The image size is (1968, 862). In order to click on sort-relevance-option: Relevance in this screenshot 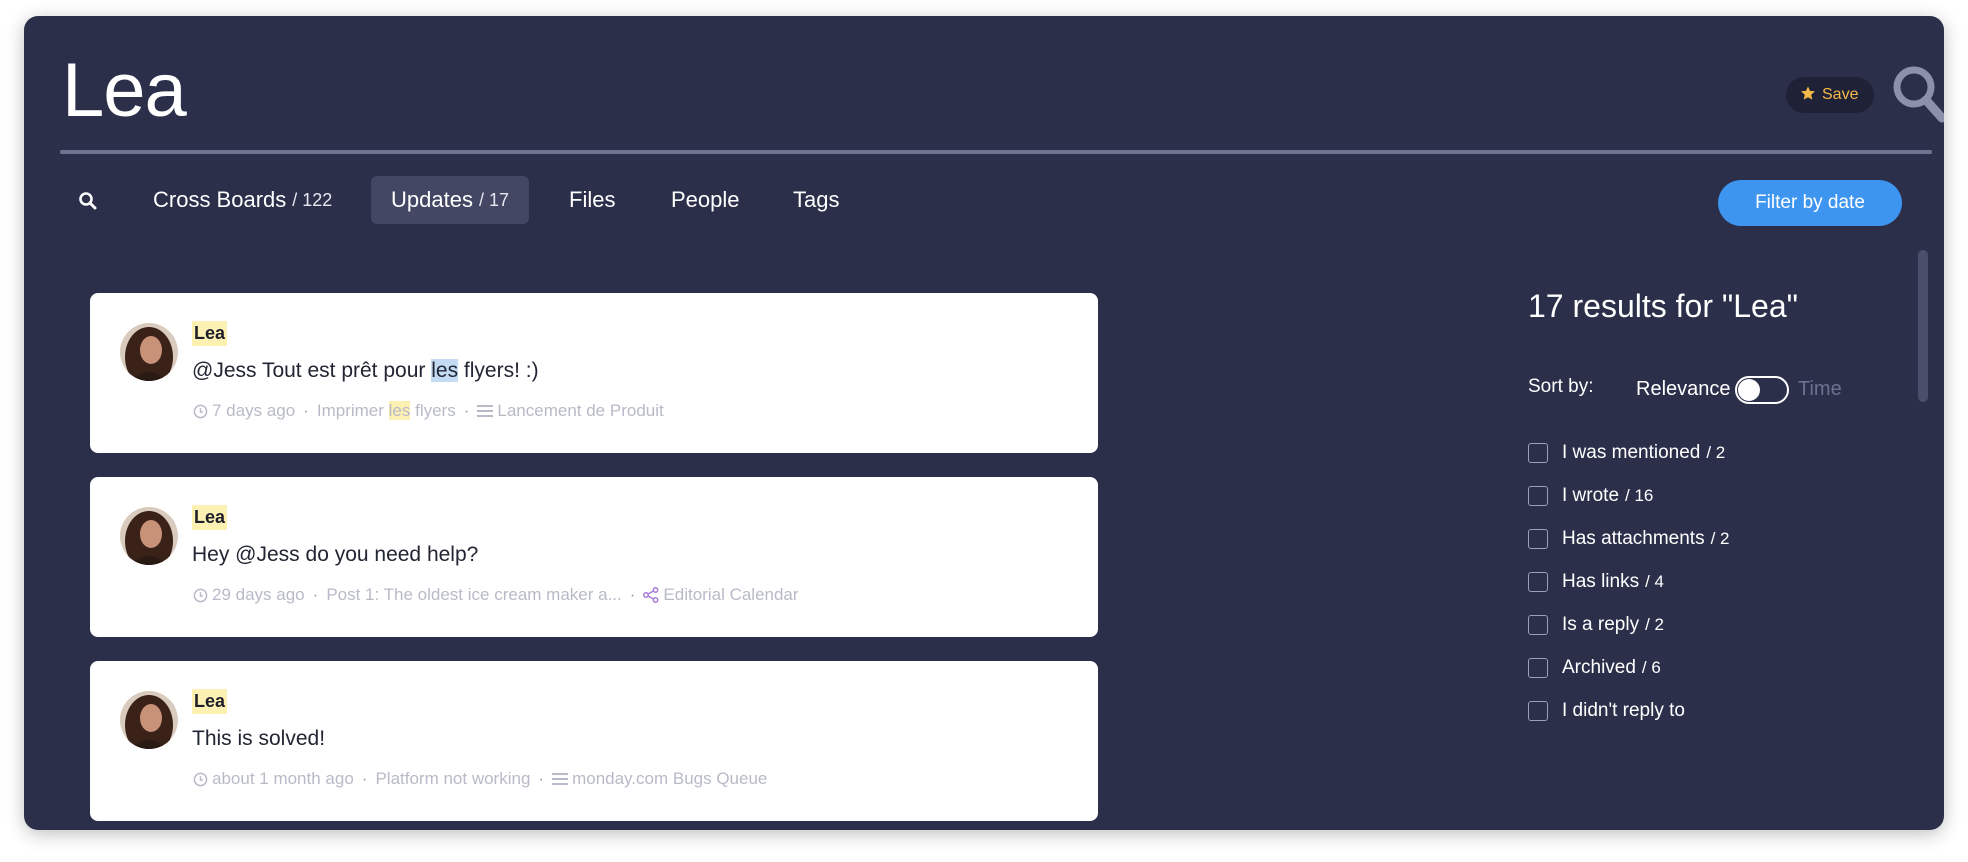, I will do `click(1683, 389)`.